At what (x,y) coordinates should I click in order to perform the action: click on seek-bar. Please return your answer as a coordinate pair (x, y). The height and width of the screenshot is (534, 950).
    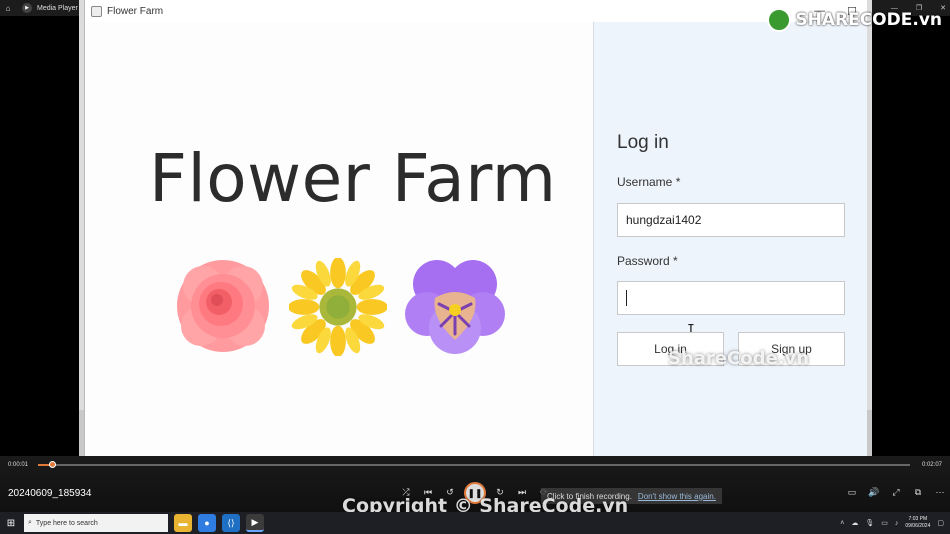
    Looking at the image, I should click on (474, 465).